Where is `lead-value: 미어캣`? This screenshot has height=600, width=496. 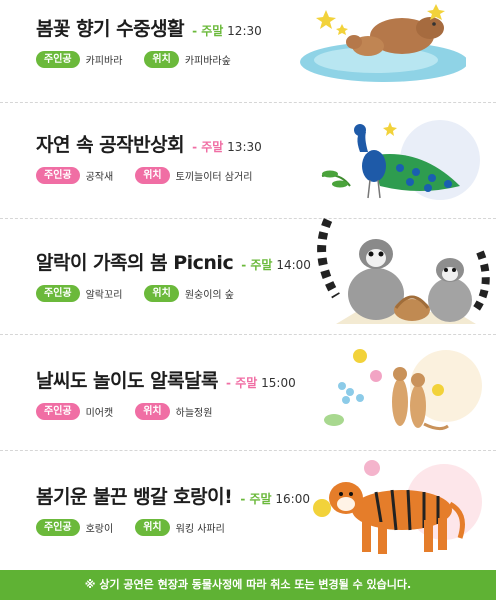
lead-value: 미어캣 is located at coordinates (99, 413).